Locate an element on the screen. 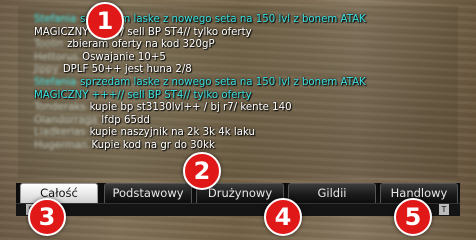 Image resolution: width=476 pixels, height=240 pixels. chat-message: Hugerman Kupie kod na gr do 30kk is located at coordinates (249, 146).